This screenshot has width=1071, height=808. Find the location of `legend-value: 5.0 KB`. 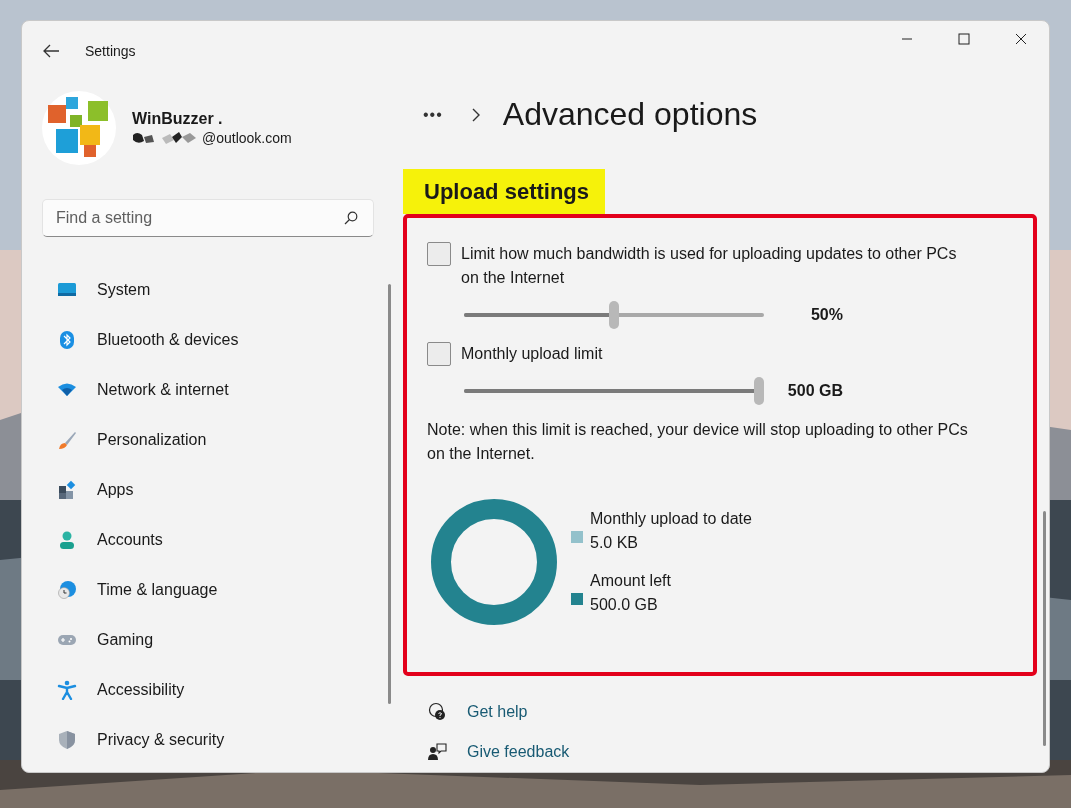

legend-value: 5.0 KB is located at coordinates (615, 542).